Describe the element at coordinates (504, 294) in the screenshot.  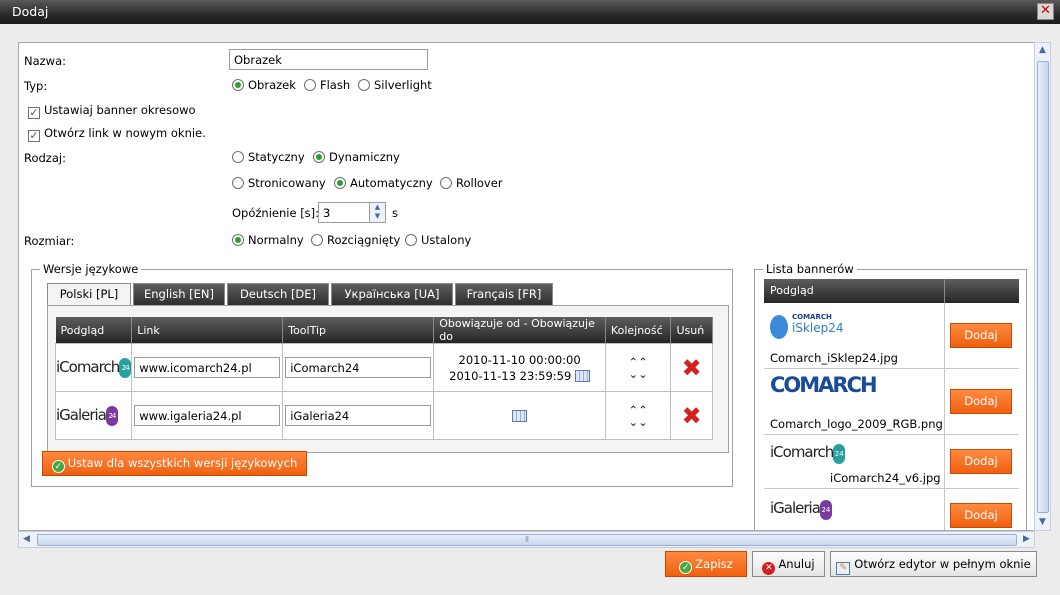
I see `tab-fr: Français [FR]` at that location.